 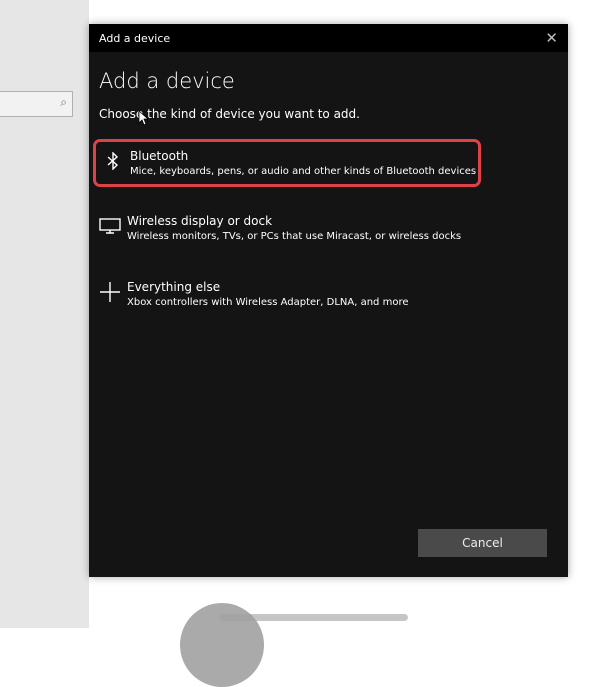 I want to click on search-input: ⌕, so click(x=36, y=104).